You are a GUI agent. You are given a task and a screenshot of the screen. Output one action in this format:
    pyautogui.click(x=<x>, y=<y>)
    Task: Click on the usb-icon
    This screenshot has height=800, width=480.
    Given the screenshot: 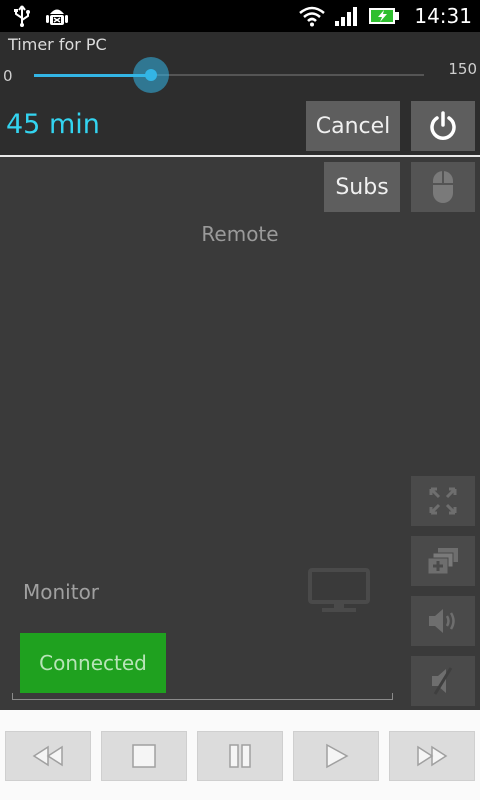 What is the action you would take?
    pyautogui.click(x=22, y=16)
    